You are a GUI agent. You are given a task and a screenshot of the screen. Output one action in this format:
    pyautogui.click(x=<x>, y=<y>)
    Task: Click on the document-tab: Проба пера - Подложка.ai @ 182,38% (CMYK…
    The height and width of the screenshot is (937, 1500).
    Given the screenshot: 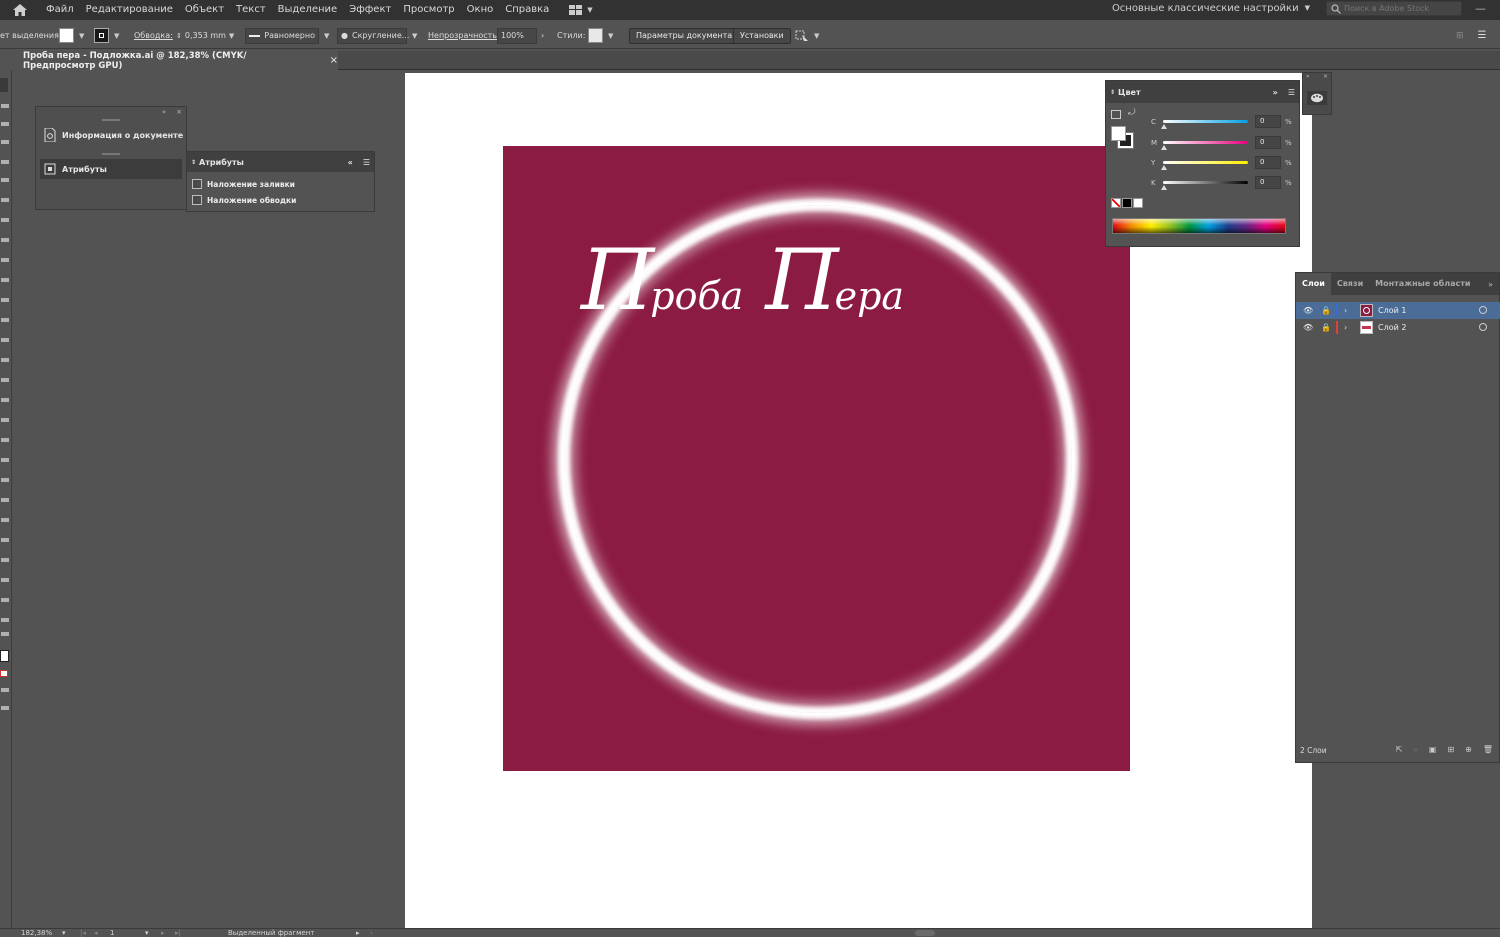 What is the action you would take?
    pyautogui.click(x=177, y=61)
    